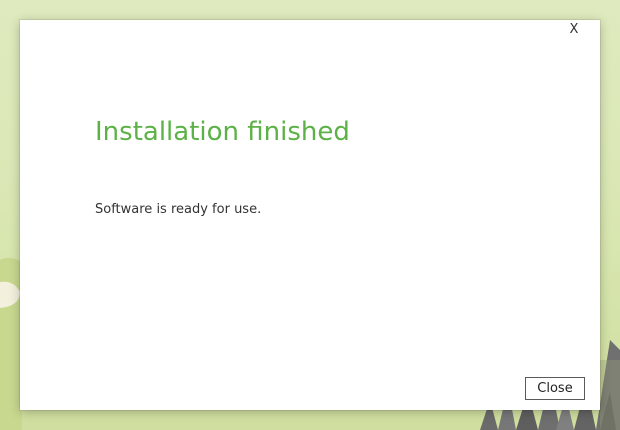 Image resolution: width=620 pixels, height=430 pixels. Describe the element at coordinates (178, 209) in the screenshot. I see `status-message: Software is ready for use.` at that location.